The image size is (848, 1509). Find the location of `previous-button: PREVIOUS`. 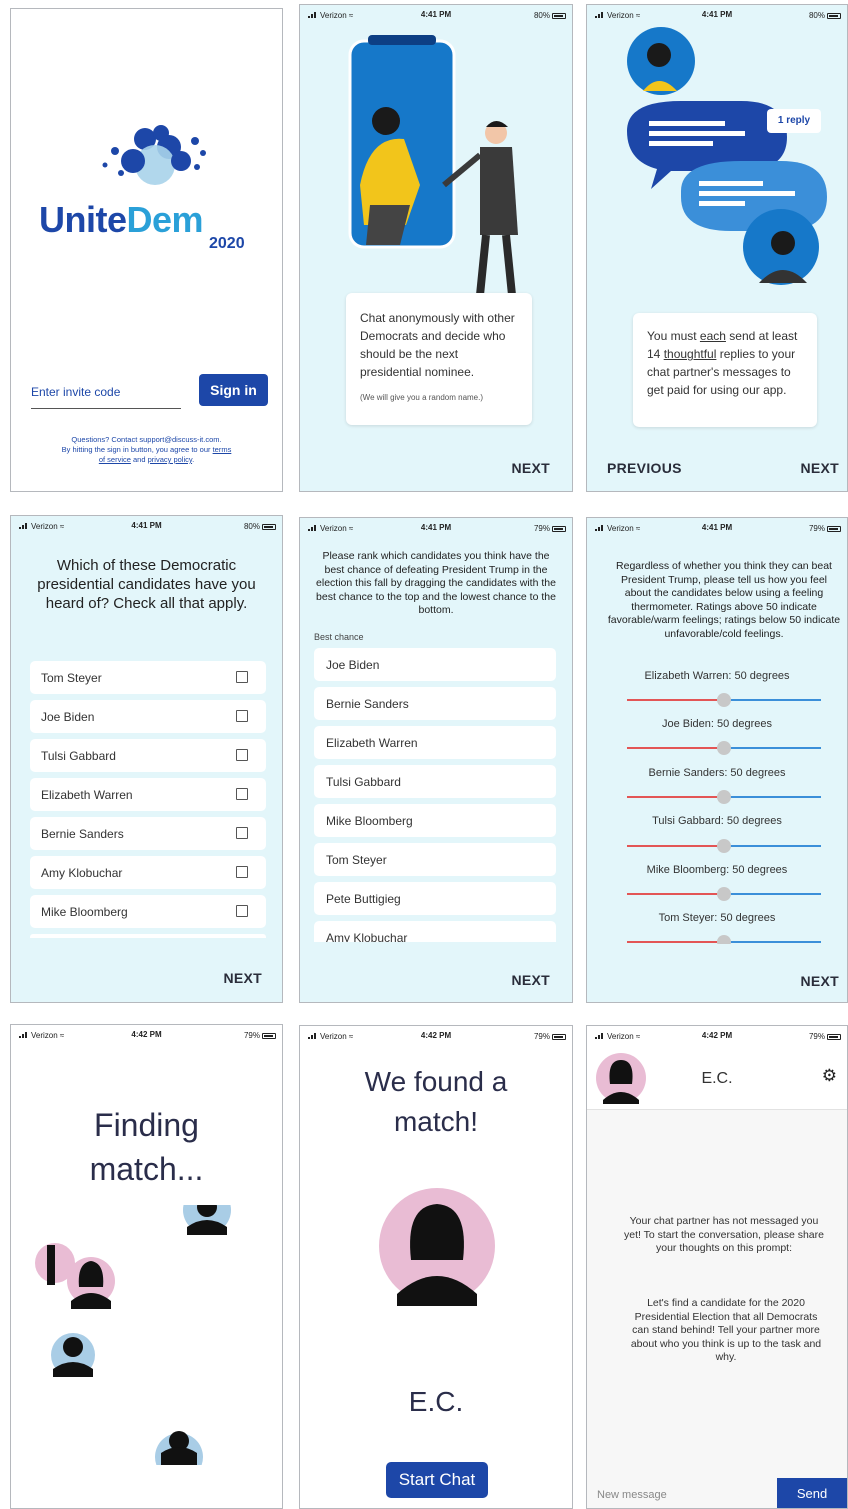

previous-button: PREVIOUS is located at coordinates (644, 468).